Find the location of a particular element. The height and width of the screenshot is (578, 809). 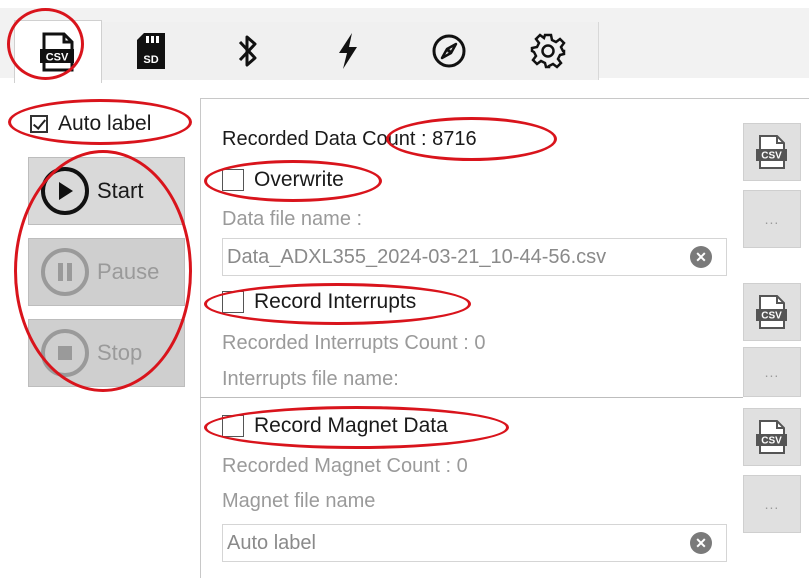

recorded-magnet-count: Recorded Magnet Count : 0 is located at coordinates (345, 466).